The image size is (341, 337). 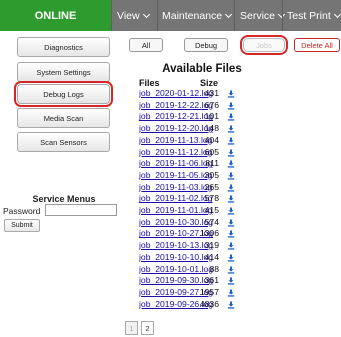 What do you see at coordinates (211, 280) in the screenshot?
I see `file-size: 361` at bounding box center [211, 280].